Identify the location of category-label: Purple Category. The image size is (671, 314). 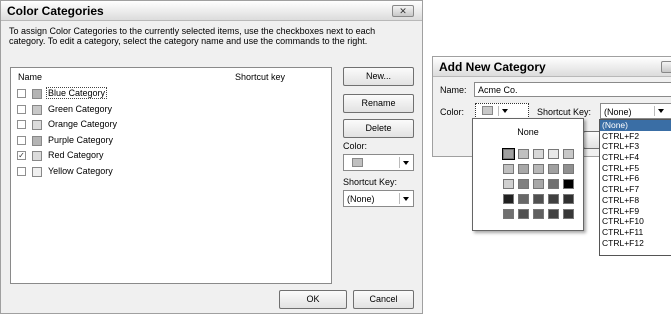
(80, 140).